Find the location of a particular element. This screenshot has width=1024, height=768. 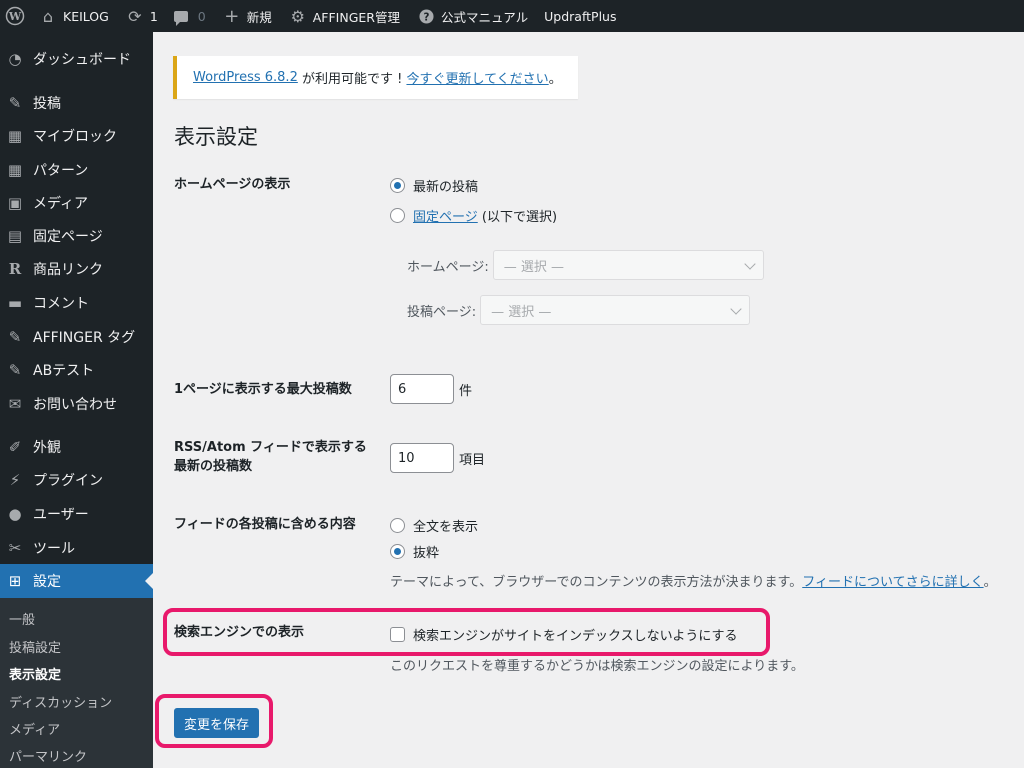

feed-description-text: テーマによって、ブラウザーでのコンテンツの表示方法が決まります。 is located at coordinates (596, 582).